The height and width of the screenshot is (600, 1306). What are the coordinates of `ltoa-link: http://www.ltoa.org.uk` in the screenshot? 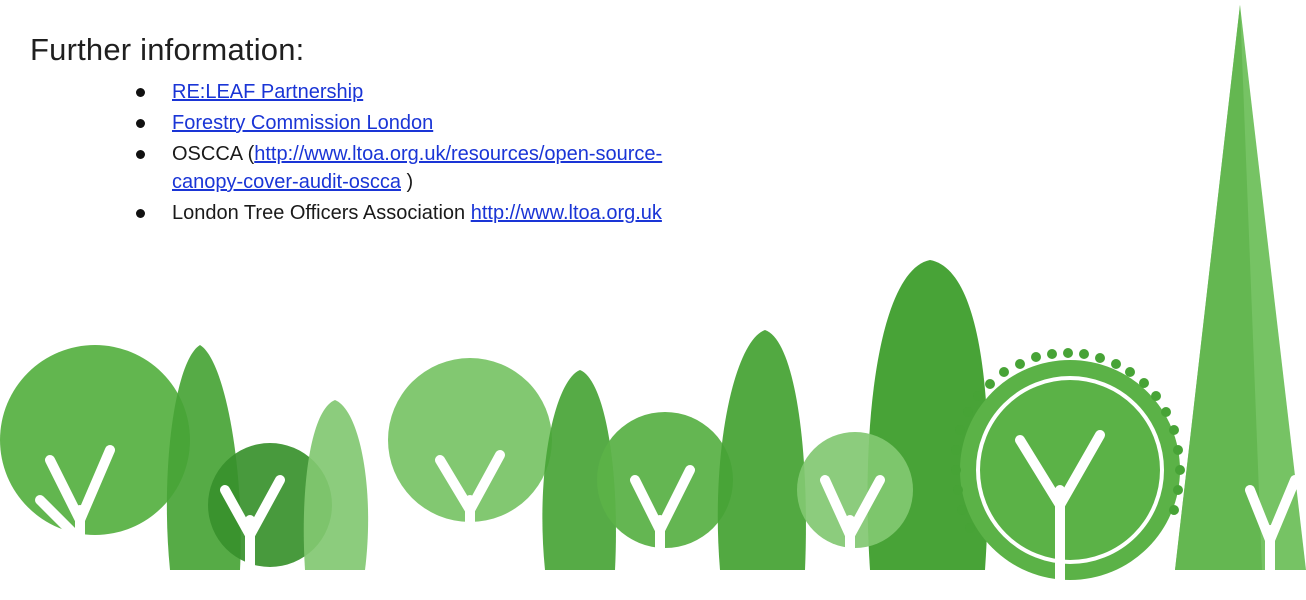 It's located at (566, 213).